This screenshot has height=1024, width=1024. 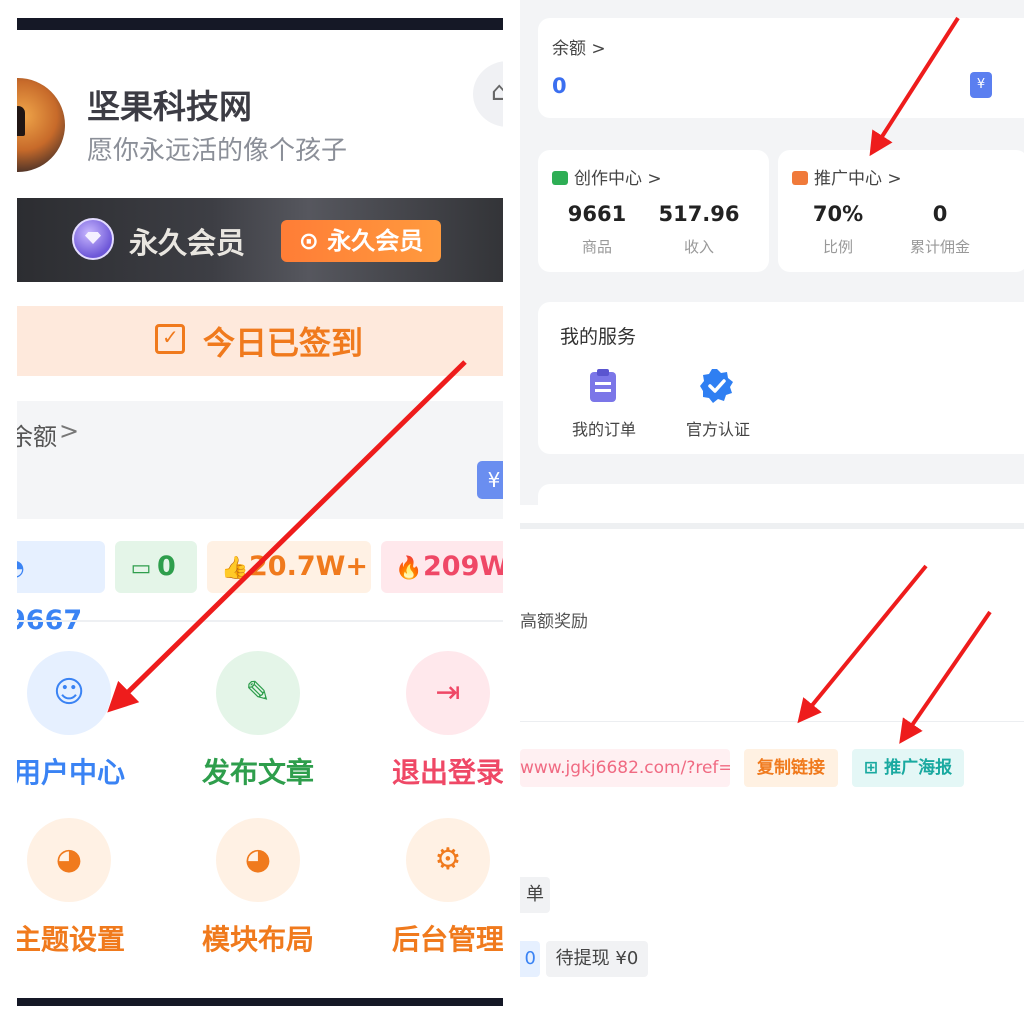 What do you see at coordinates (791, 768) in the screenshot?
I see `copy-link-button: 复制链接` at bounding box center [791, 768].